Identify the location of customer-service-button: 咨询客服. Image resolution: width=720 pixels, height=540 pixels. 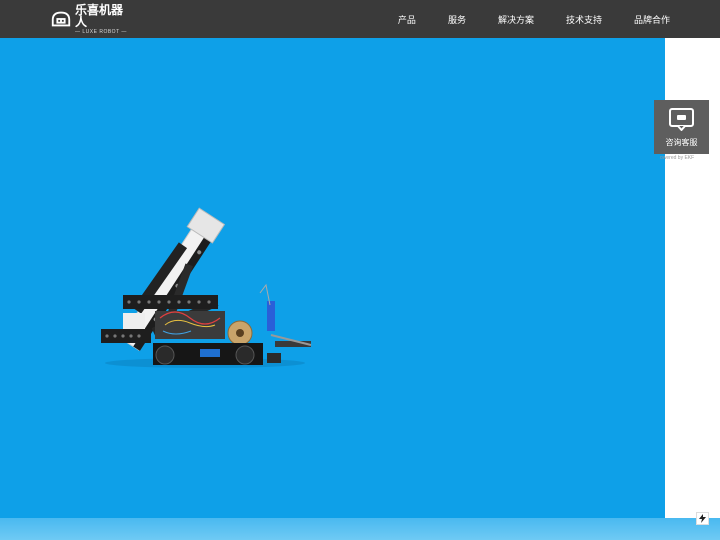
(681, 127).